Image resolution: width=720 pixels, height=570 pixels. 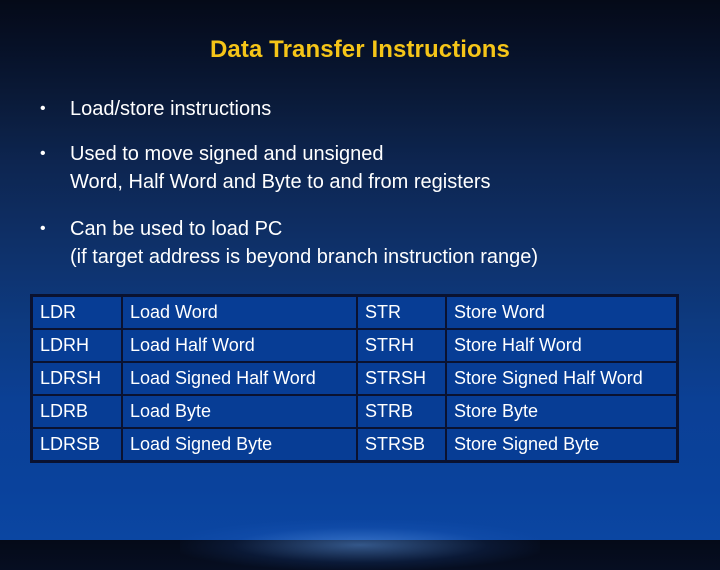 I want to click on store-description-cell: Store Byte, so click(x=562, y=411).